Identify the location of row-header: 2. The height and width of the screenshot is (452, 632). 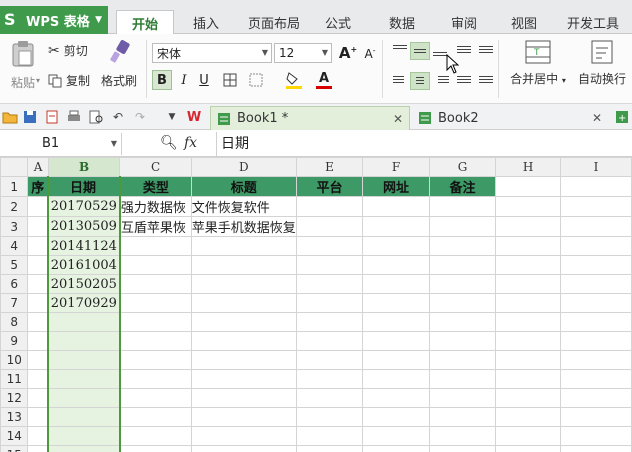
(14, 206).